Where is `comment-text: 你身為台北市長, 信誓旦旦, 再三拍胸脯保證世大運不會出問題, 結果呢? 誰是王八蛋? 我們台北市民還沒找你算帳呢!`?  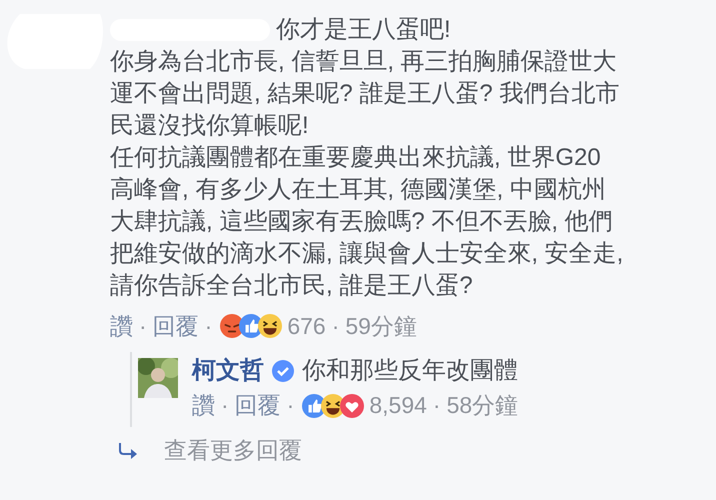 comment-text: 你身為台北市長, 信誓旦旦, 再三拍胸脯保證世大運不會出問題, 結果呢? 誰是王八蛋? 我們台北市民還沒找你算帳呢! is located at coordinates (365, 94).